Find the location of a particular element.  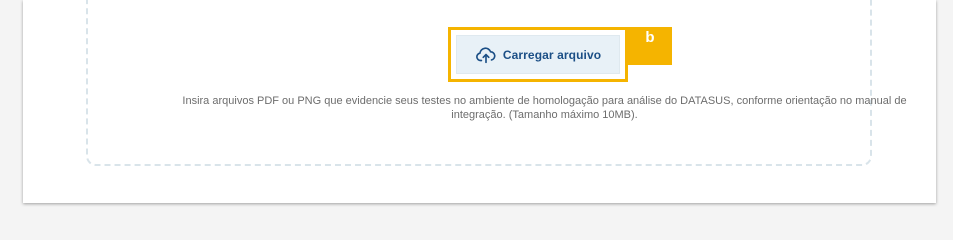

upload-file-button: Carregar arquivo is located at coordinates (538, 54).